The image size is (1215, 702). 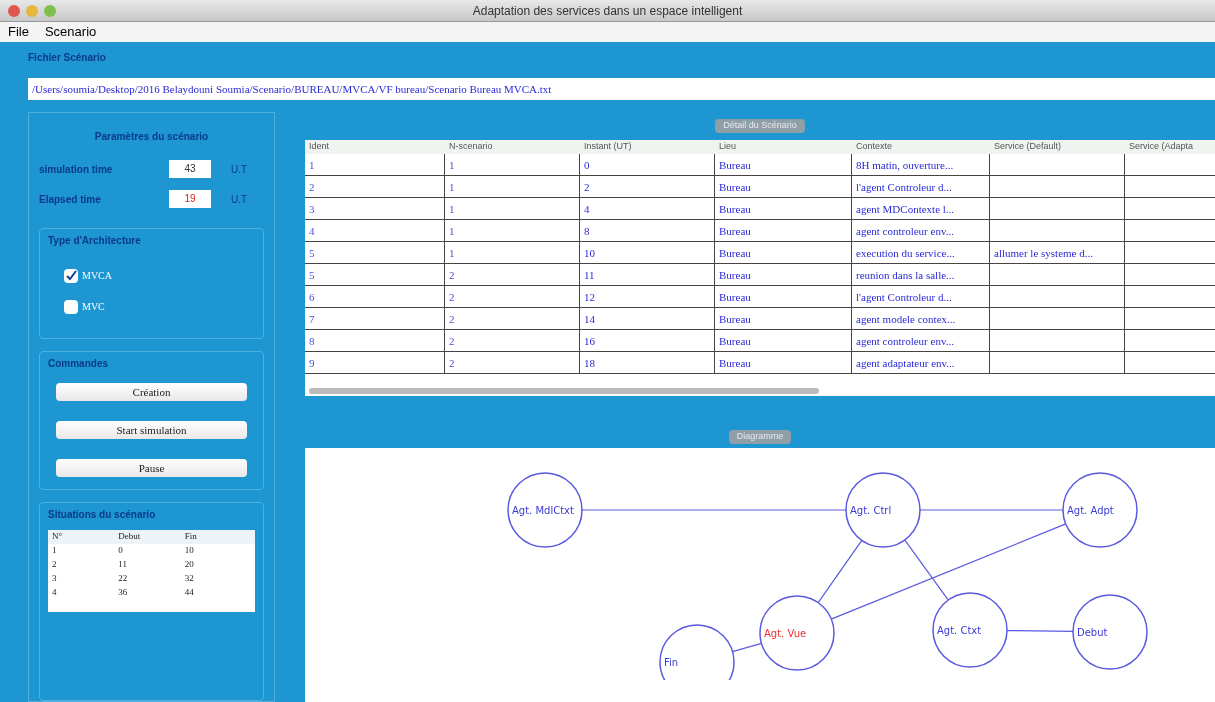 I want to click on connector-line, so click(x=747, y=647).